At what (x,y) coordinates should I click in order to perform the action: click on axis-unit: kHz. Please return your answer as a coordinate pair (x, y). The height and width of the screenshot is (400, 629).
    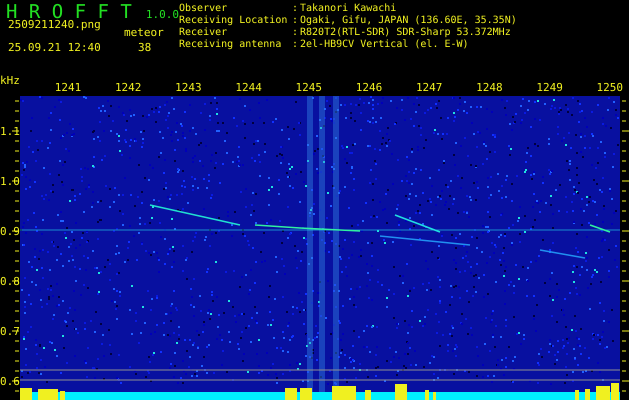
    Looking at the image, I should click on (10, 80).